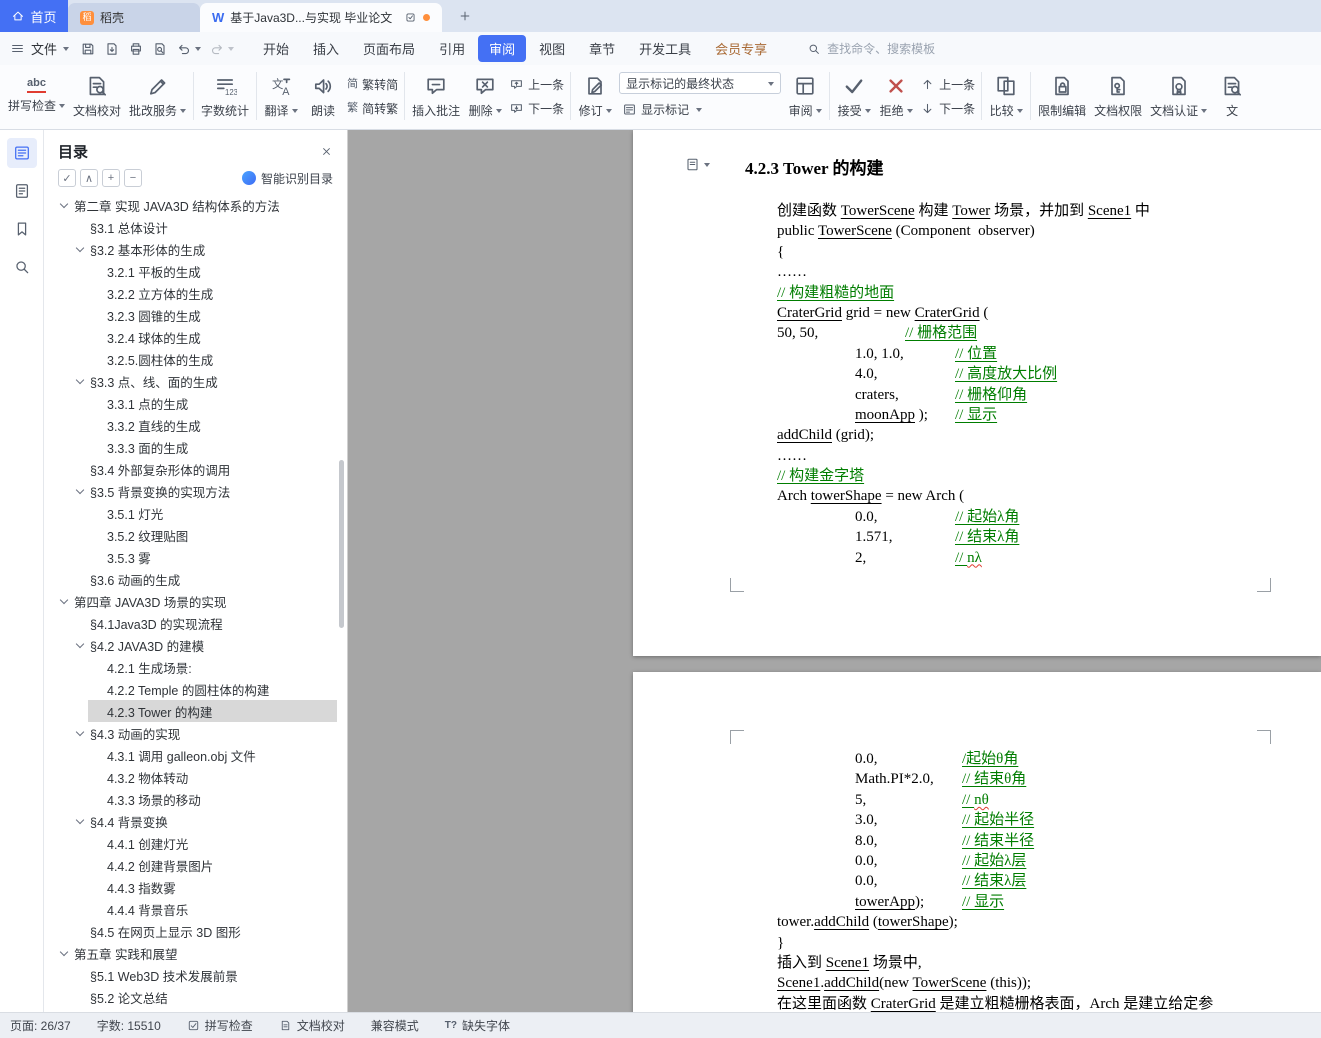 Image resolution: width=1321 pixels, height=1038 pixels. Describe the element at coordinates (190, 403) in the screenshot. I see `toc-item: 3.3.1 点的生成` at that location.